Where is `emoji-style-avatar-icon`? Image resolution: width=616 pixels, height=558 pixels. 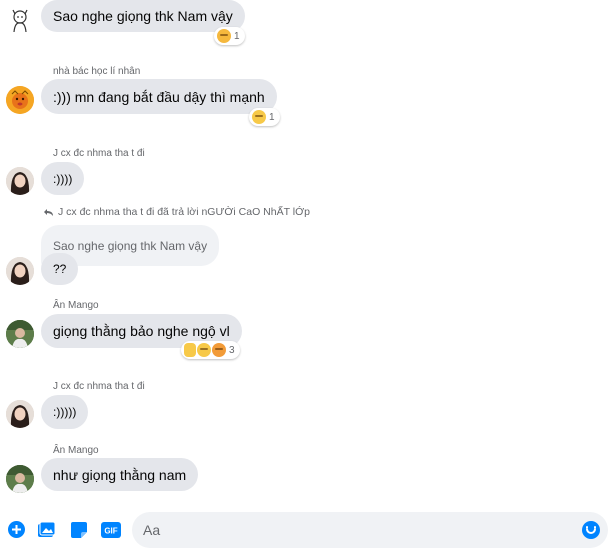
emoji-style-avatar-icon is located at coordinates (20, 100).